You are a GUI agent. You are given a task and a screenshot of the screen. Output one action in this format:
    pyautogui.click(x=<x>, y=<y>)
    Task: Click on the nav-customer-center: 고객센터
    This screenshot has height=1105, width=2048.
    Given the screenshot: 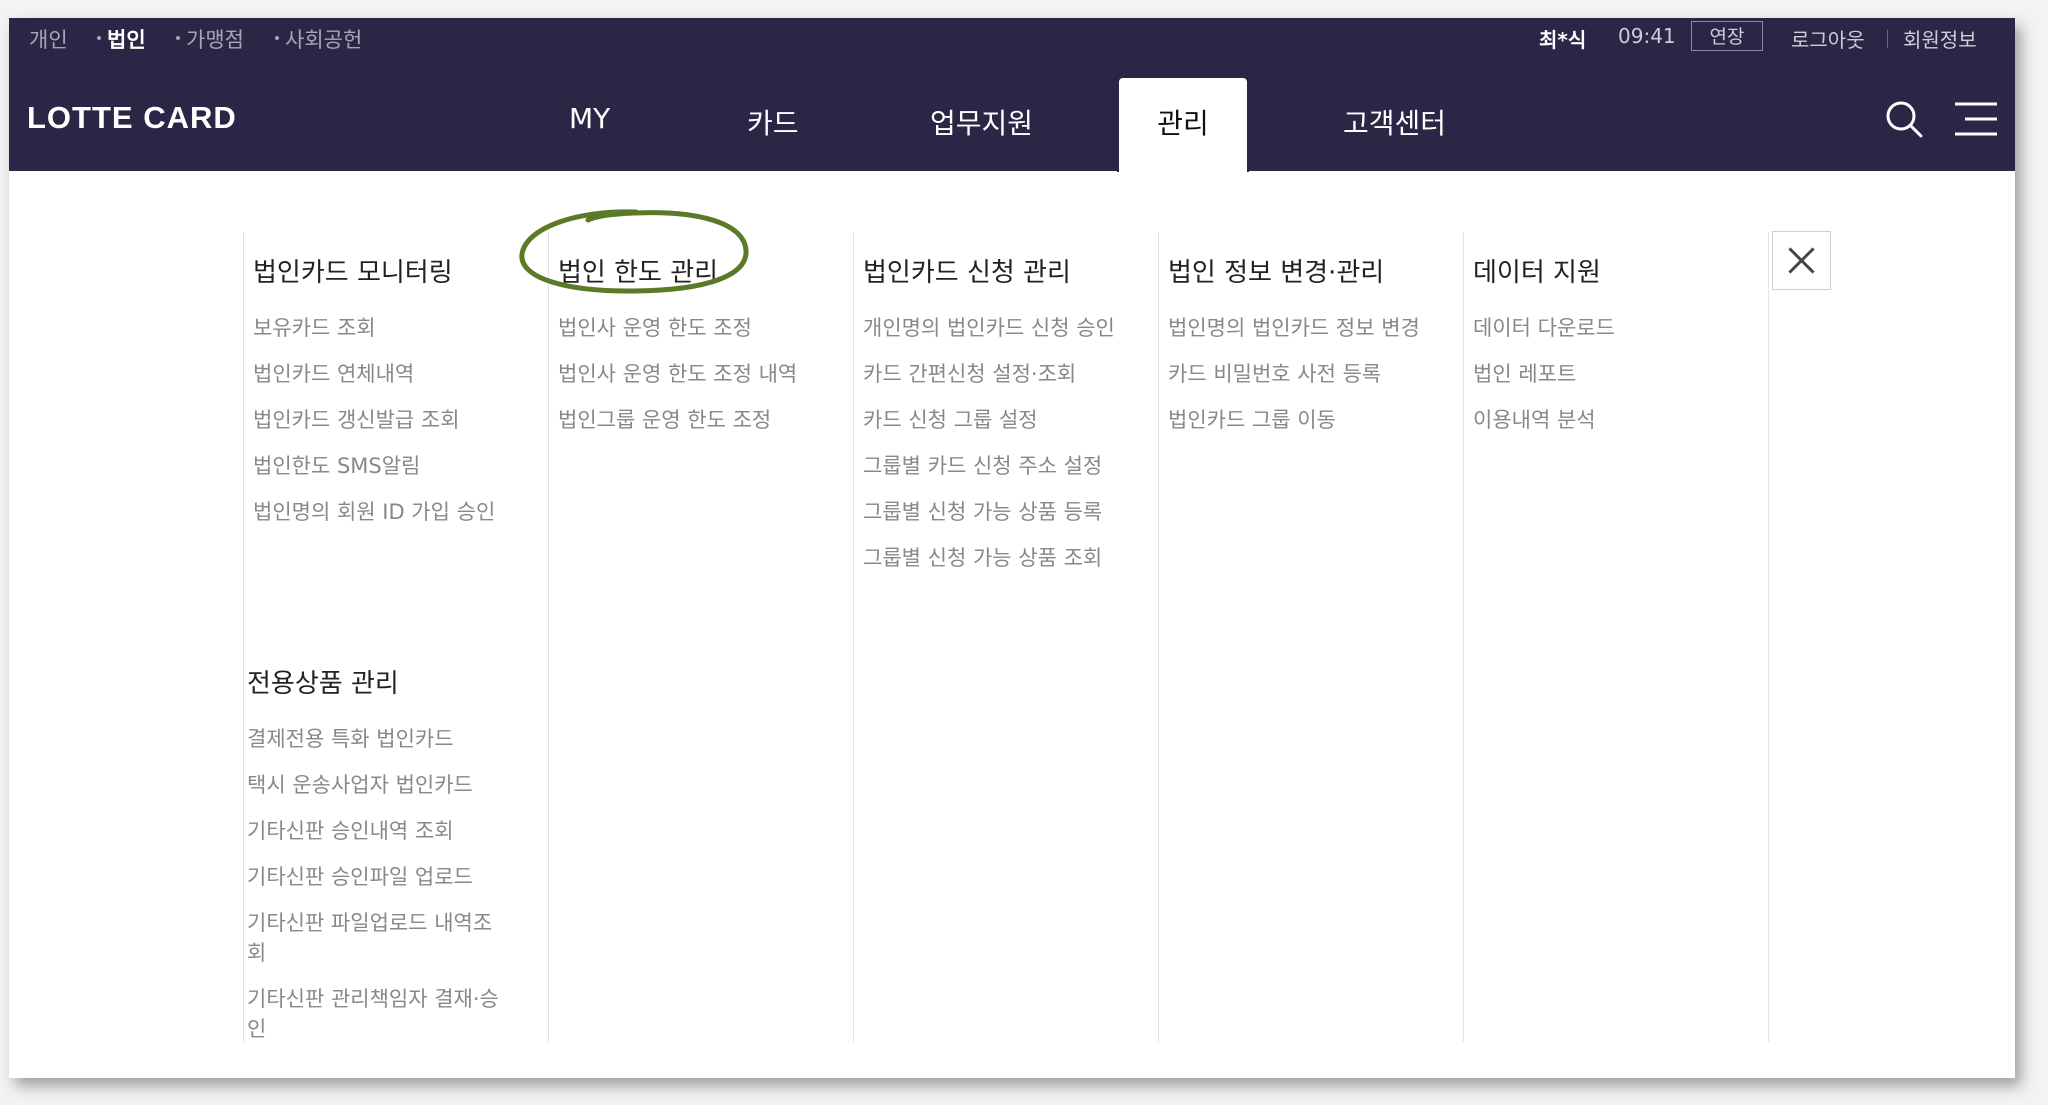 What is the action you would take?
    pyautogui.click(x=1394, y=122)
    